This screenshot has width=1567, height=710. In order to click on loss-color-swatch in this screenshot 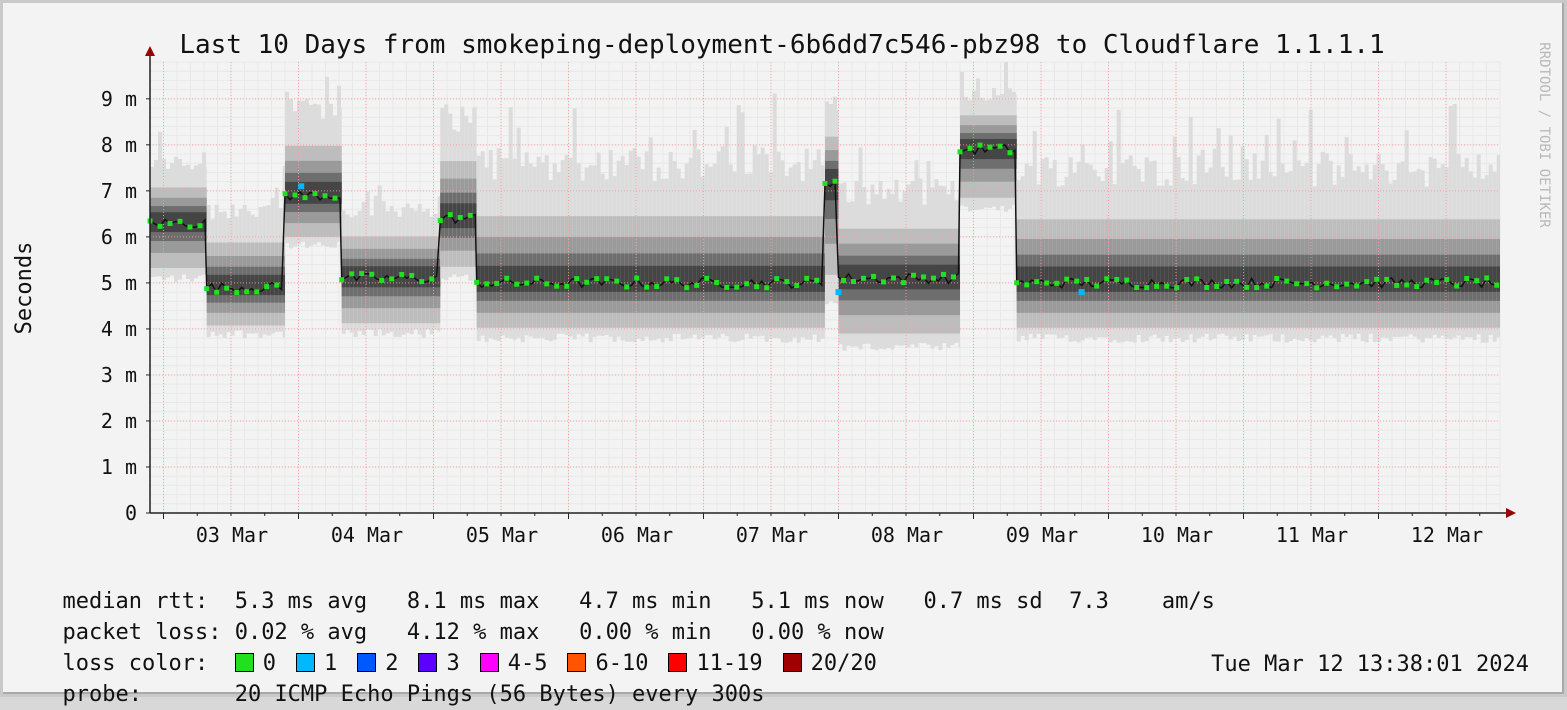, I will do `click(792, 662)`.